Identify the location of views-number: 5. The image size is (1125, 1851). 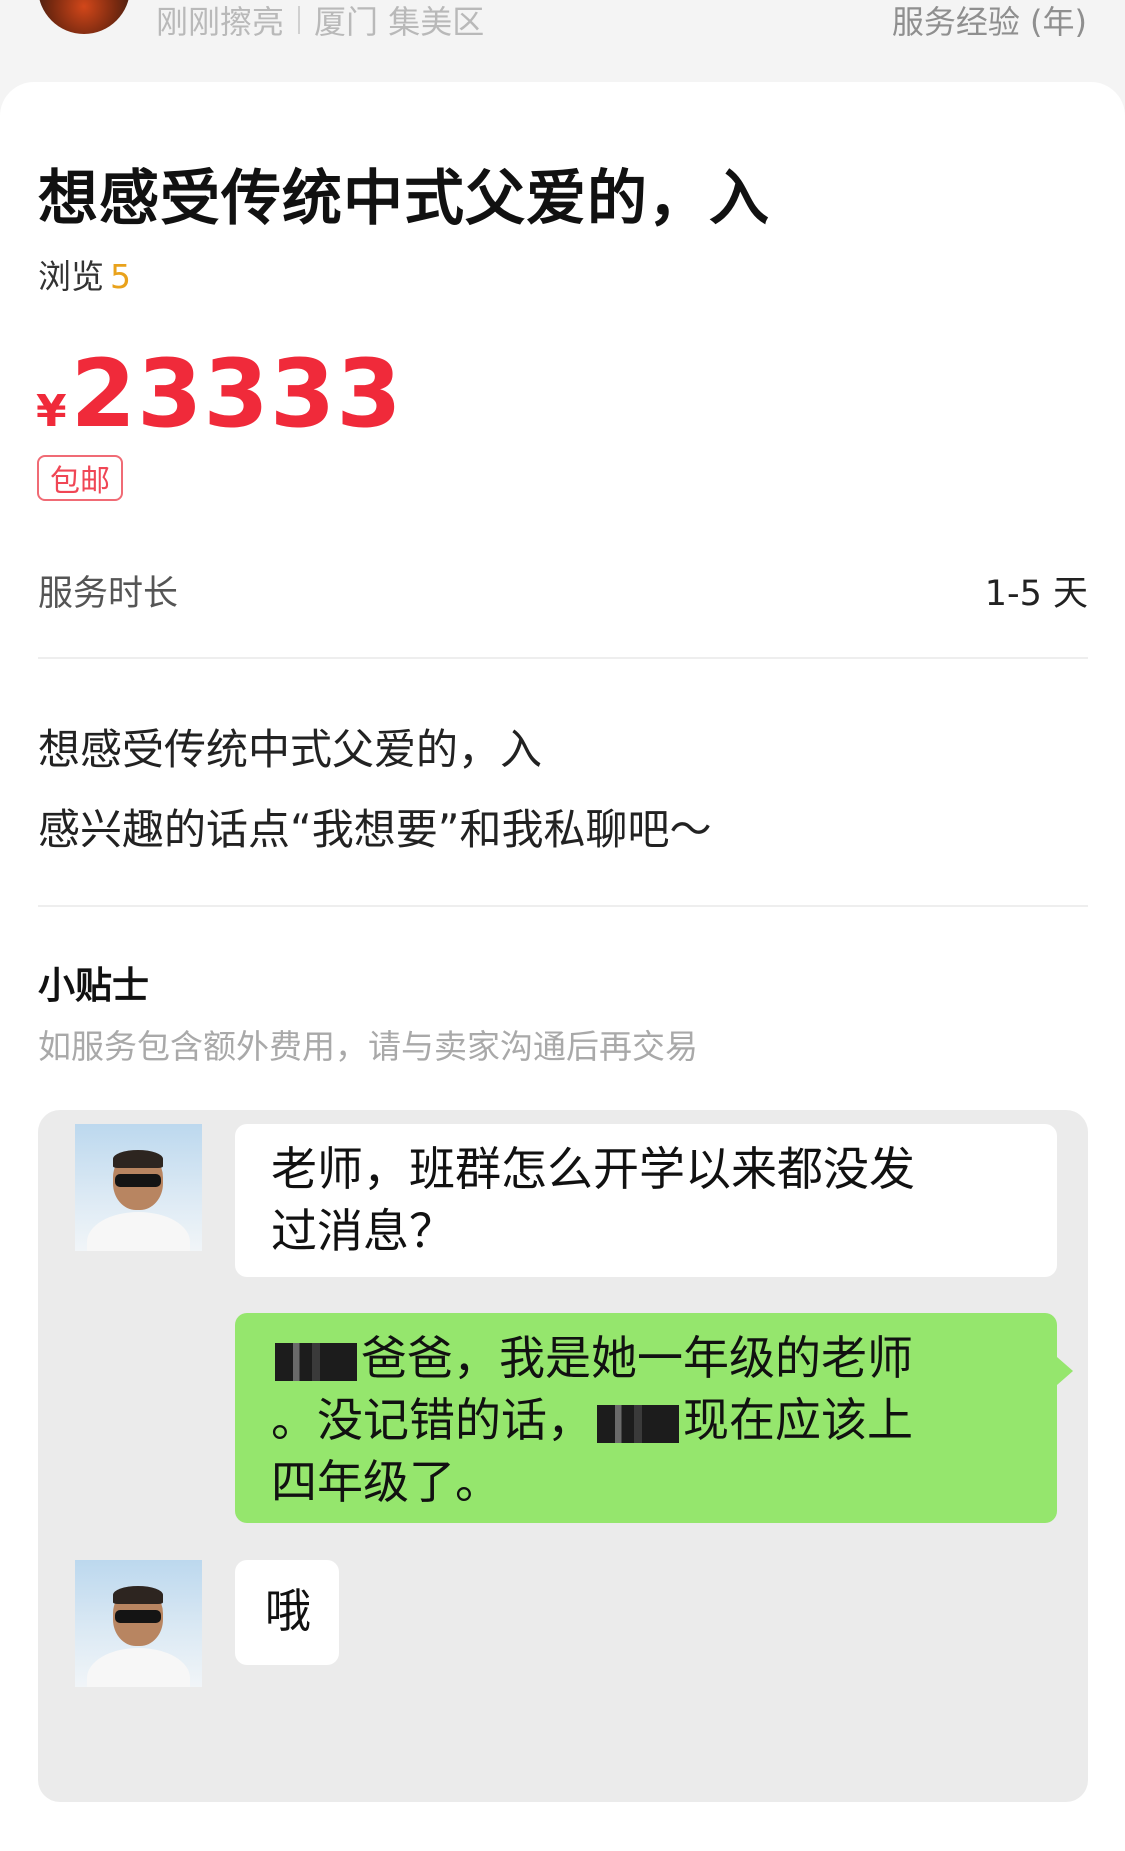
(120, 276).